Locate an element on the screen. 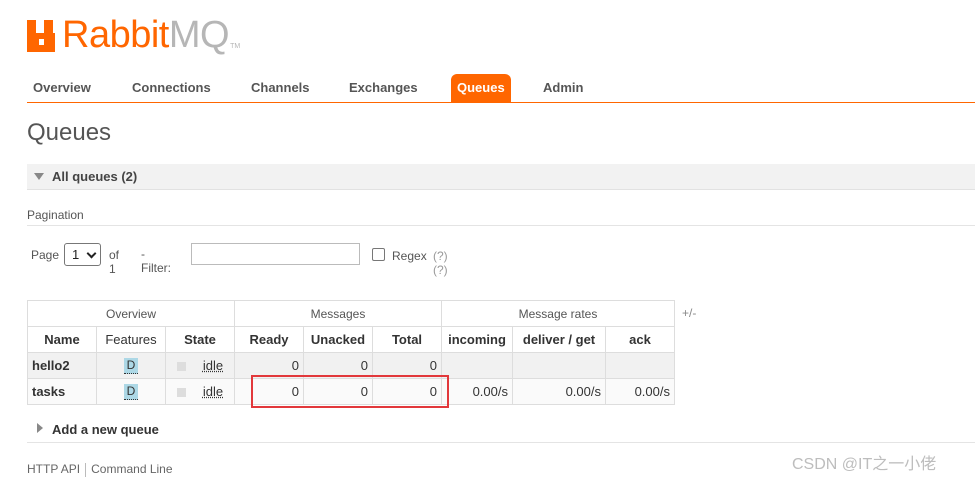  incoming-rate: 0.00/s is located at coordinates (477, 391).